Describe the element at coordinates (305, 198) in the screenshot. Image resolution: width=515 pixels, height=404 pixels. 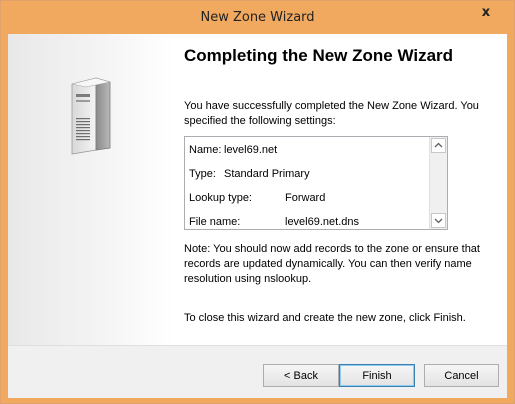
I see `setting-value: Forward` at that location.